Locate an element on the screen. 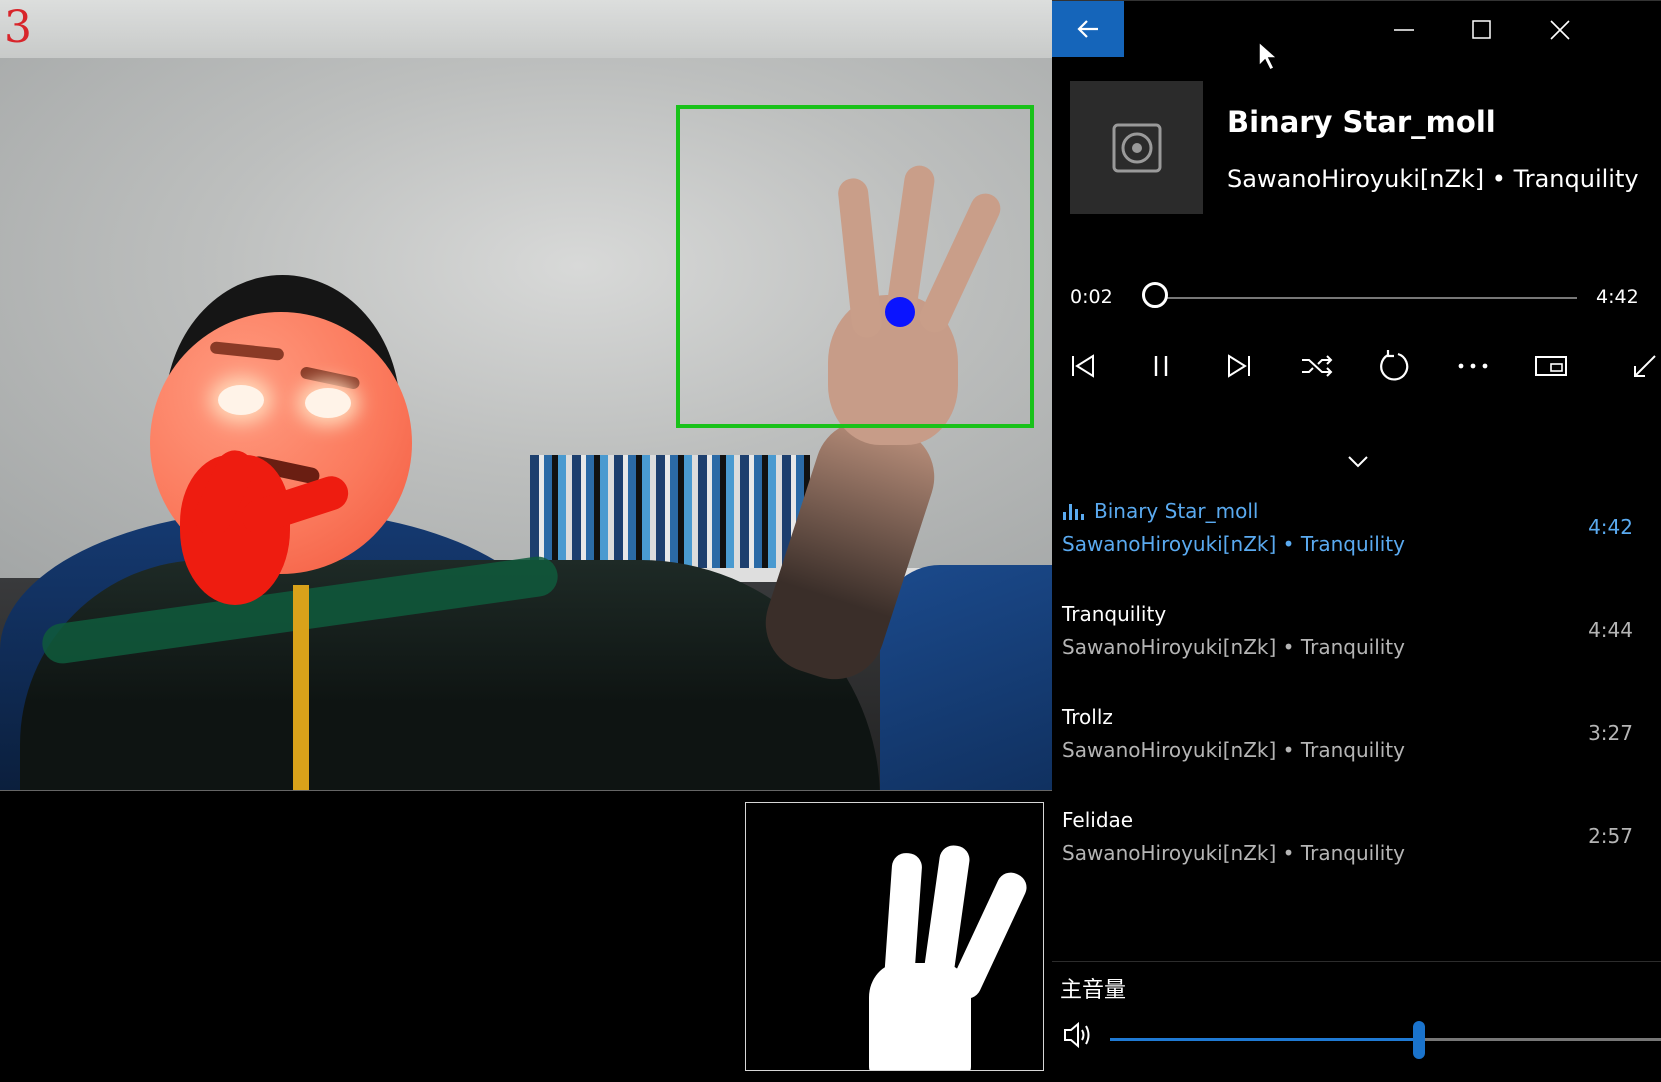  master-volume-label: 主音量 is located at coordinates (1093, 990).